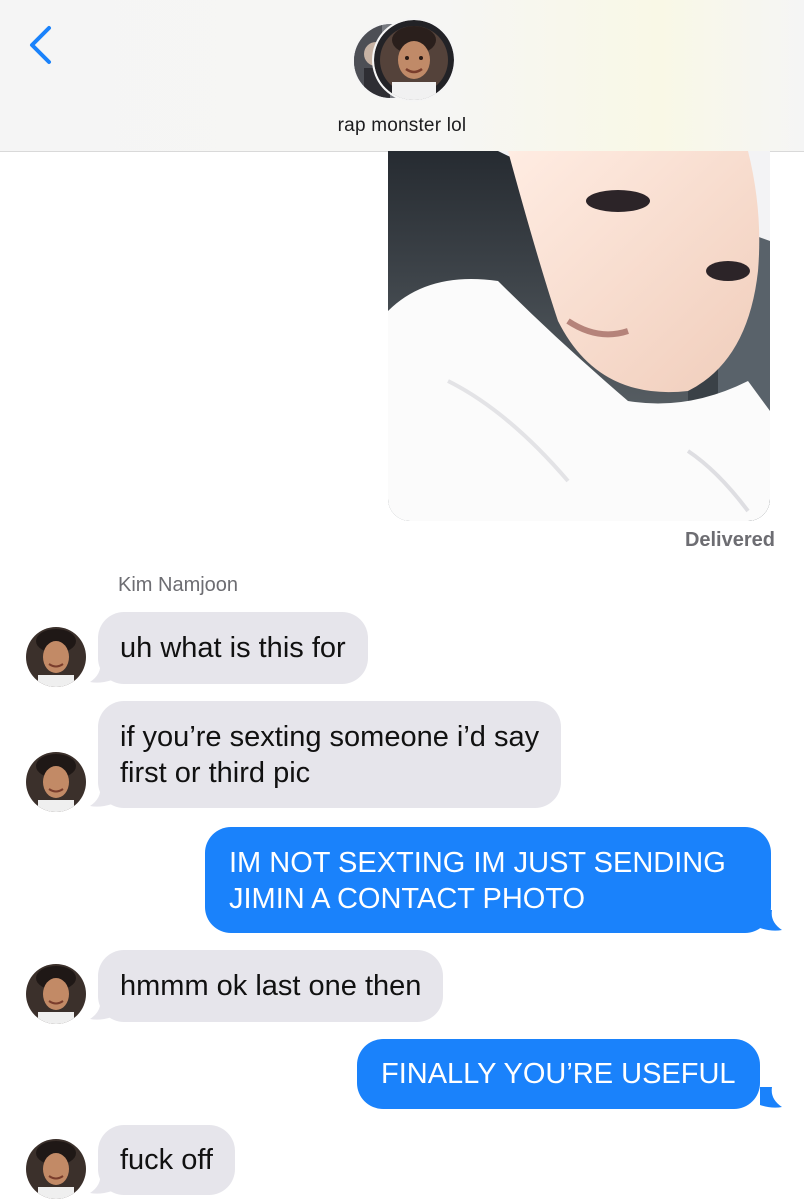  I want to click on sent-photo, so click(579, 336).